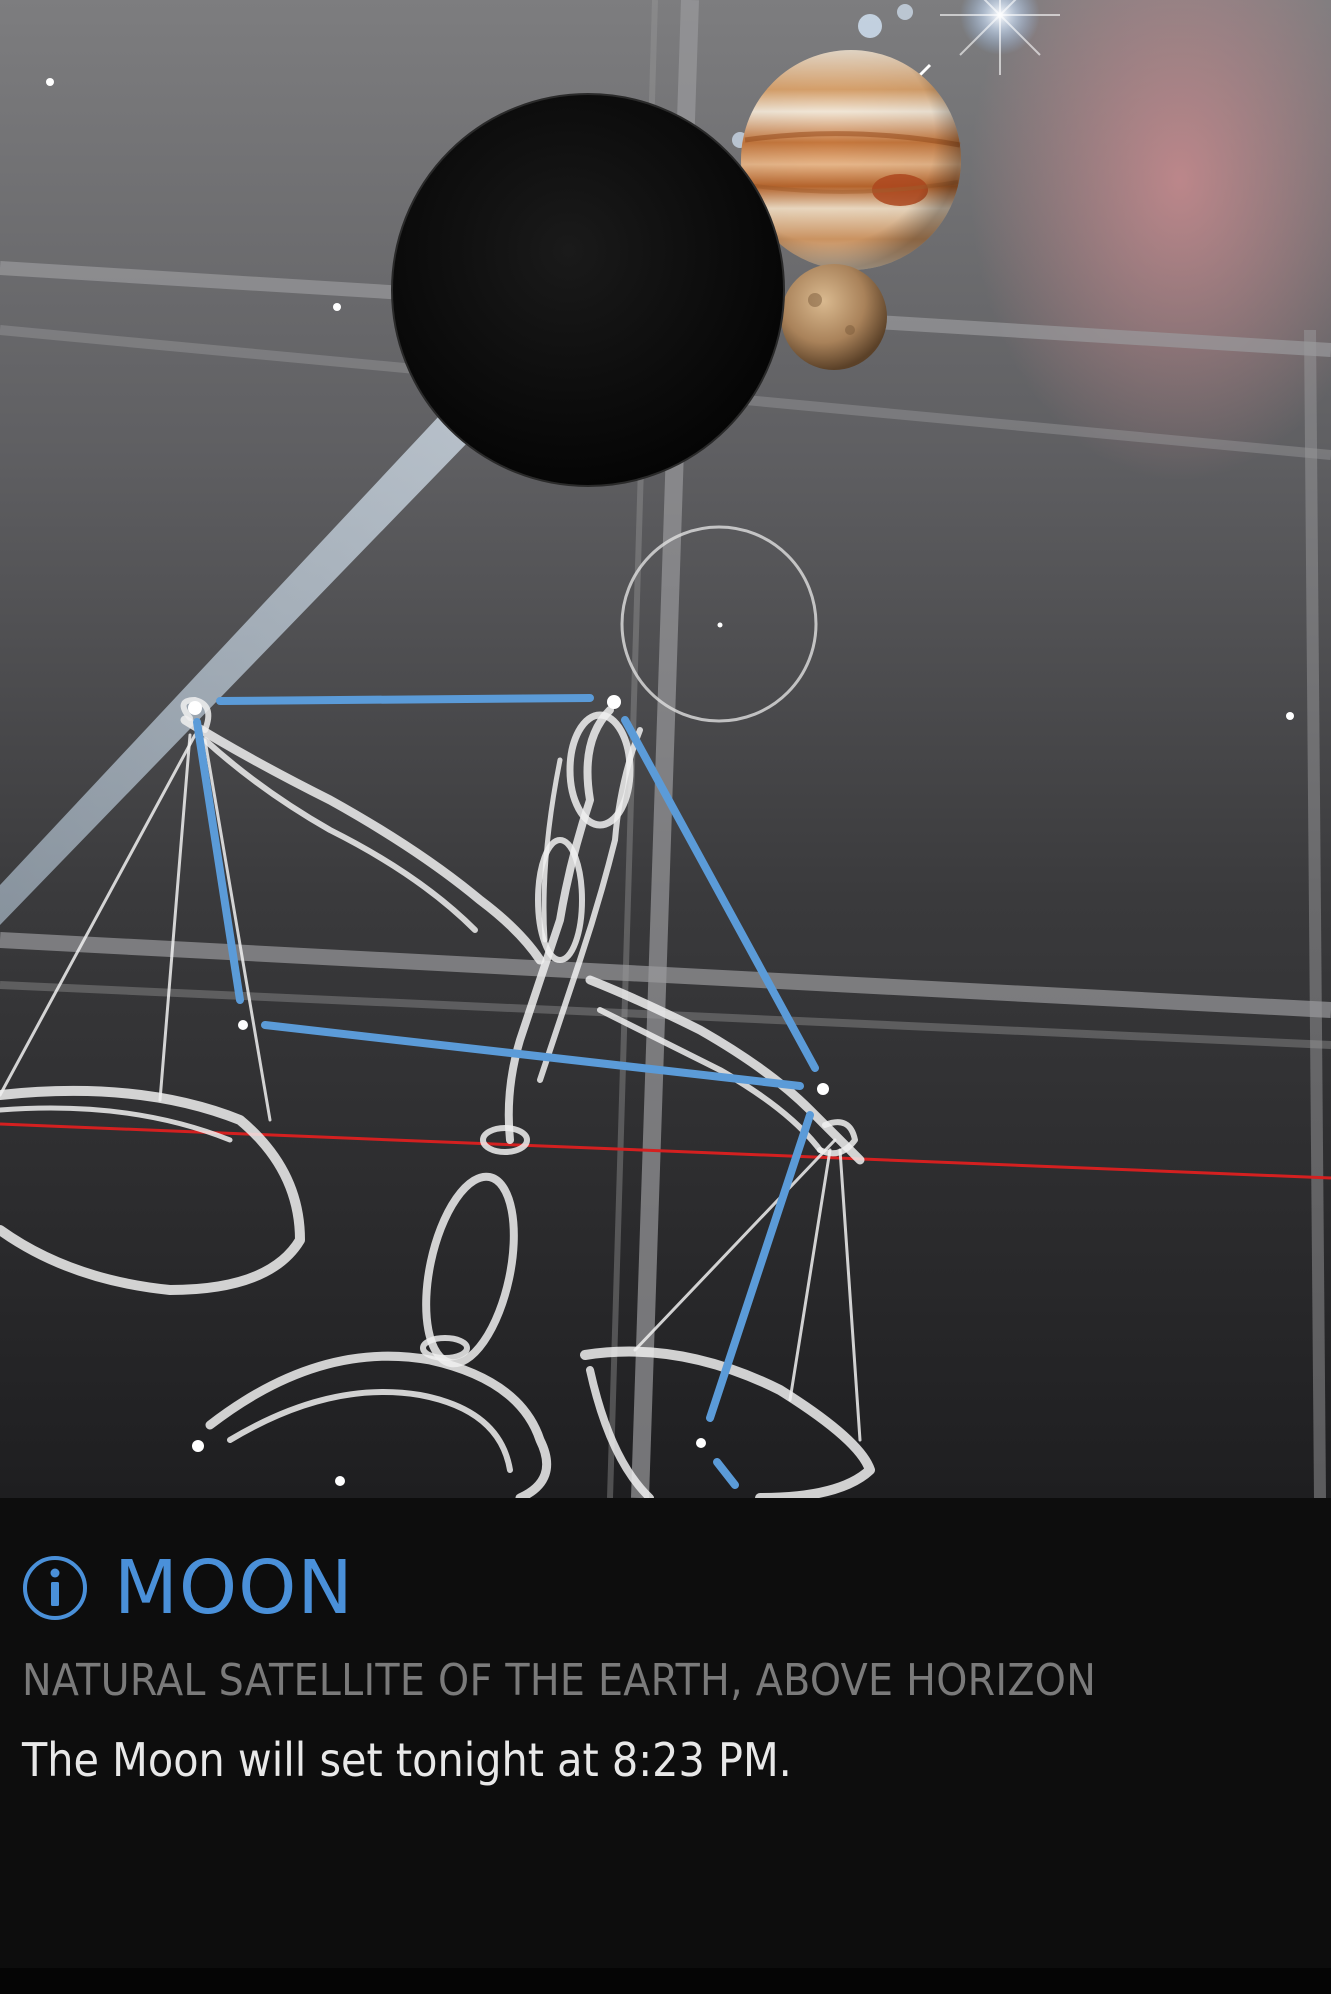  Describe the element at coordinates (195, 708) in the screenshot. I see `star-zubenelgenubi` at that location.